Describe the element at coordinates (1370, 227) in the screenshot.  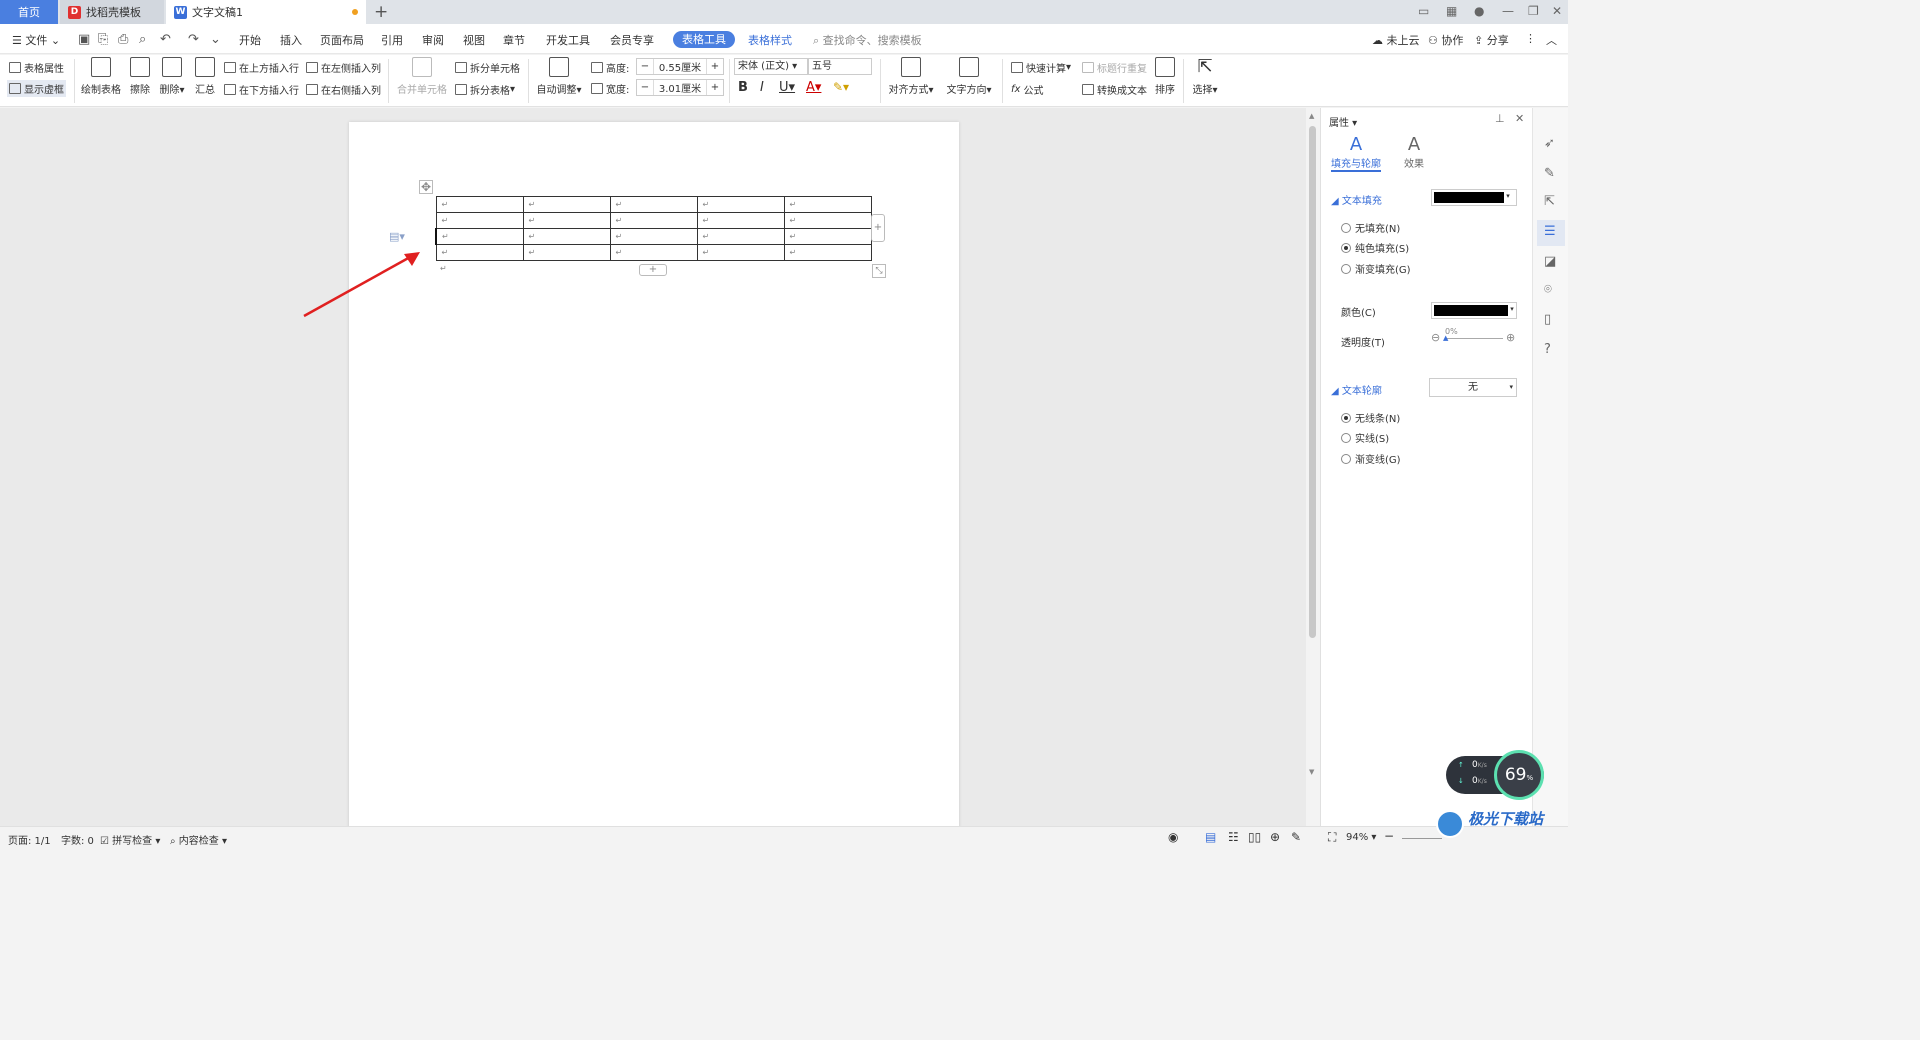
I see `radio-no-fill: 无填充(N)` at that location.